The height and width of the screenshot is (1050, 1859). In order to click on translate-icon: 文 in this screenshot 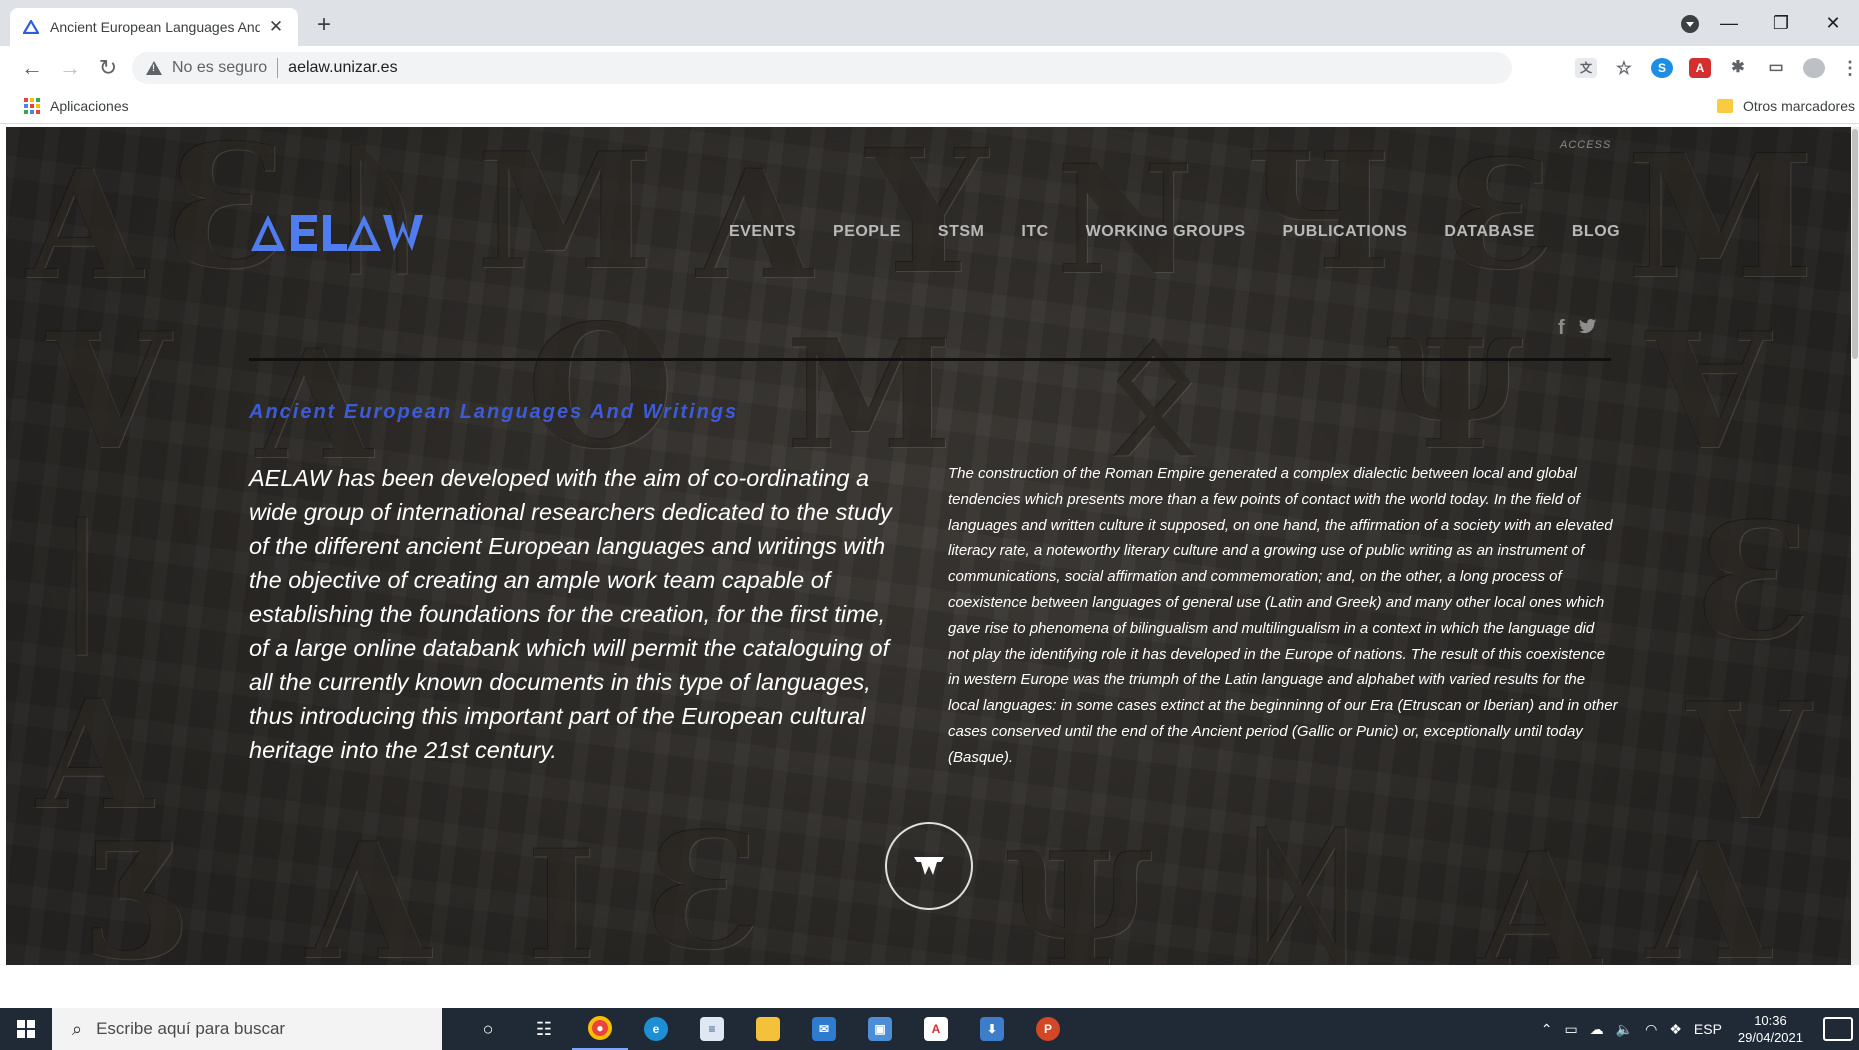, I will do `click(1586, 68)`.